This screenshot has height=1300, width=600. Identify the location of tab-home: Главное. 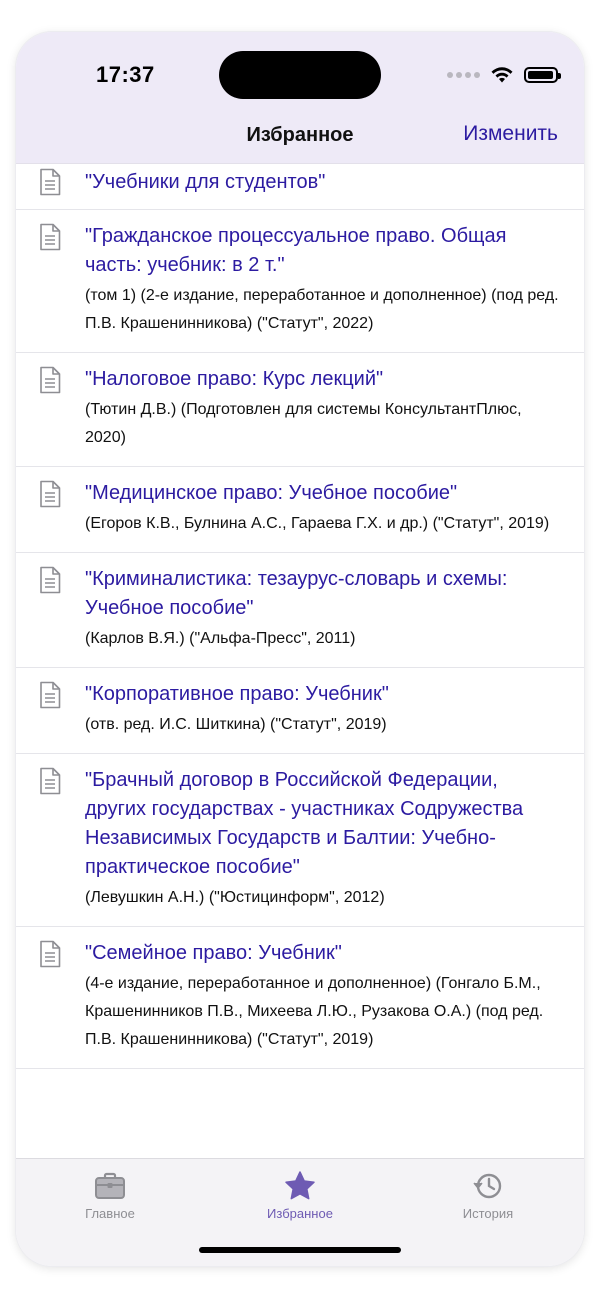
(110, 1195).